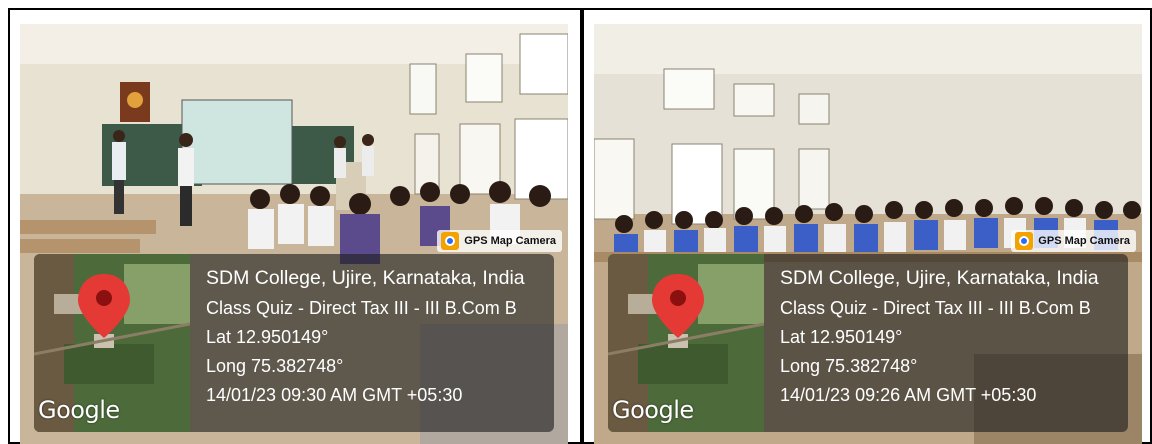 This screenshot has height=444, width=1152. I want to click on timestamp-text: 14/01/23 09:30 AM GMT +05:30, so click(334, 395).